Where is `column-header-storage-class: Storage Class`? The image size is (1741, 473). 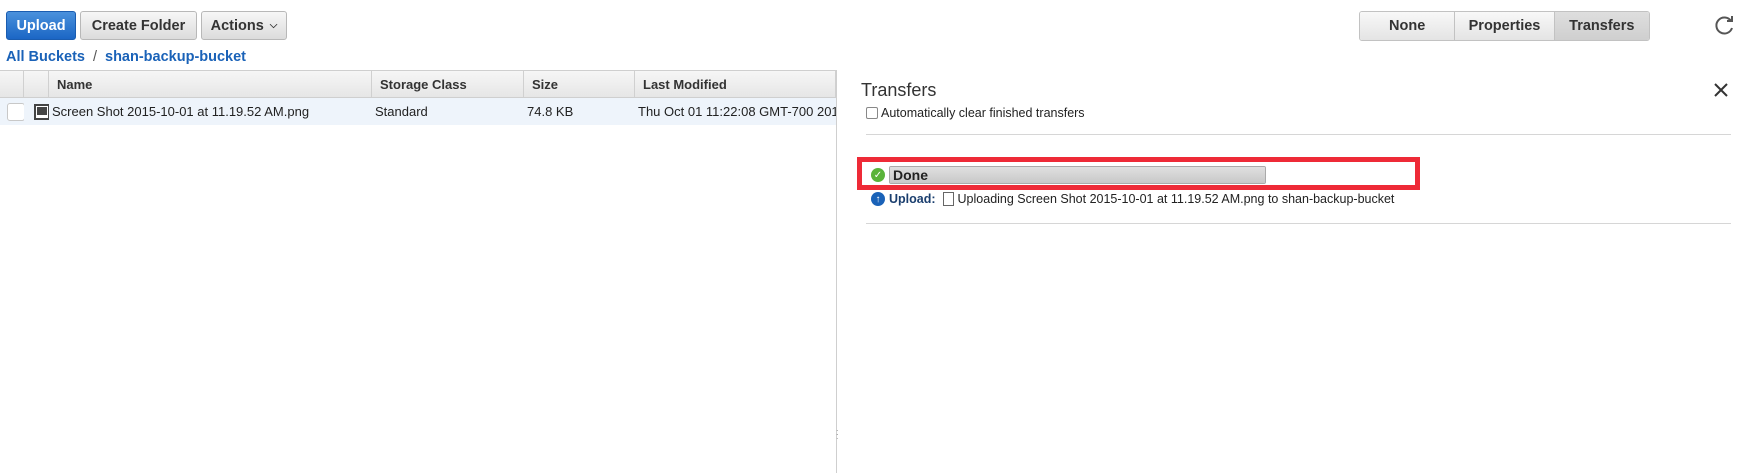 column-header-storage-class: Storage Class is located at coordinates (448, 84).